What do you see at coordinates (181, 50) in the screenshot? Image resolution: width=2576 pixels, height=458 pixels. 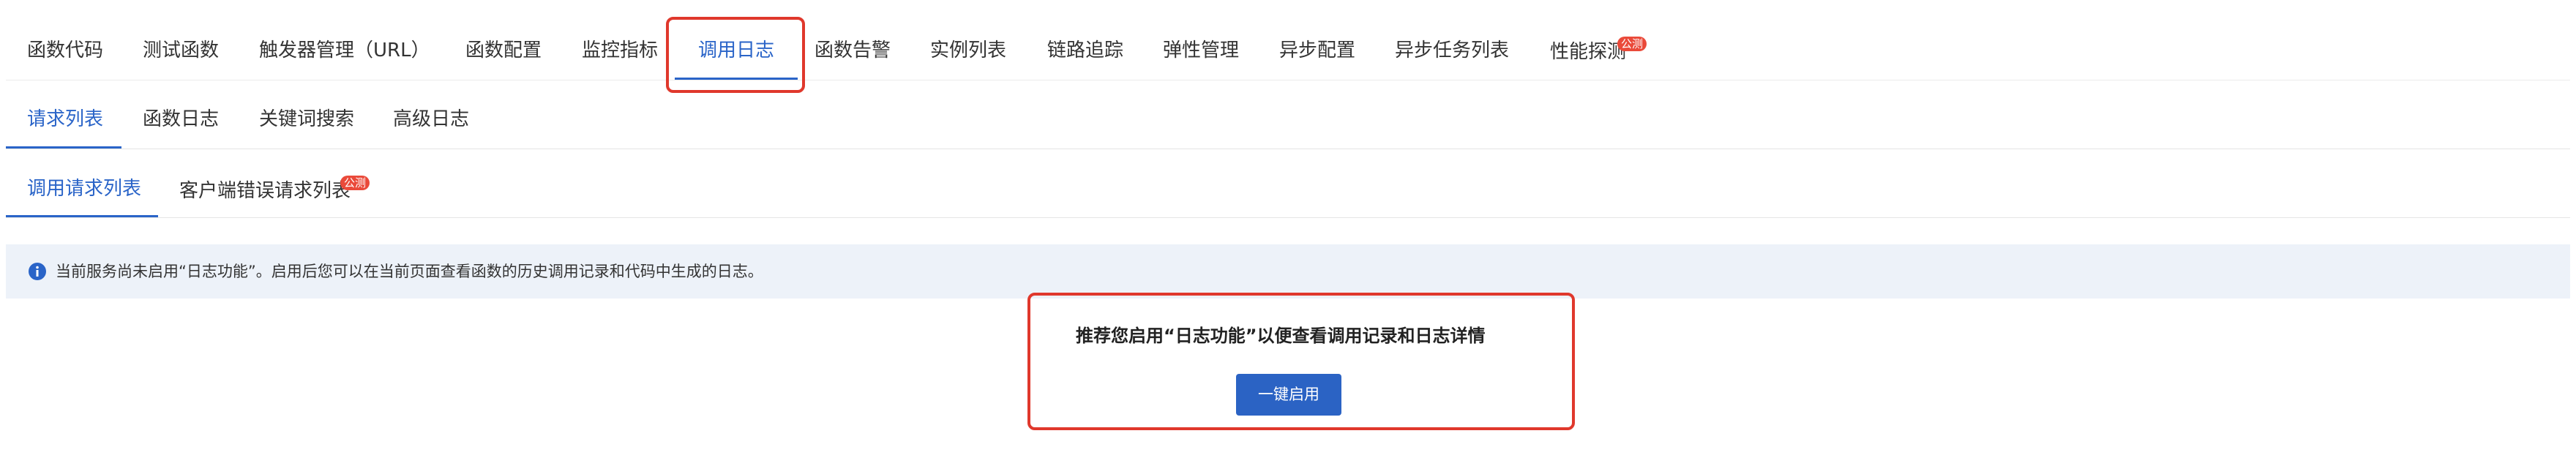 I see `tab-test-function: 测试函数` at bounding box center [181, 50].